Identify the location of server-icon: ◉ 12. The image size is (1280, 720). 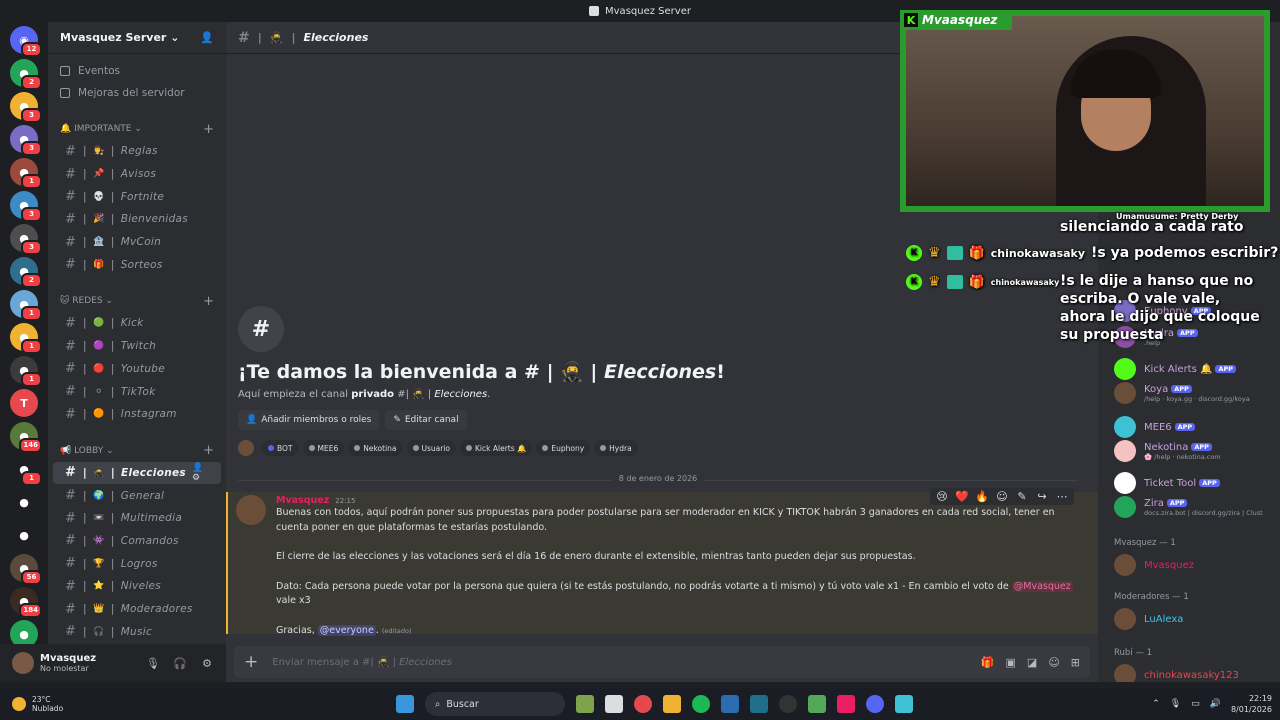
(26, 41).